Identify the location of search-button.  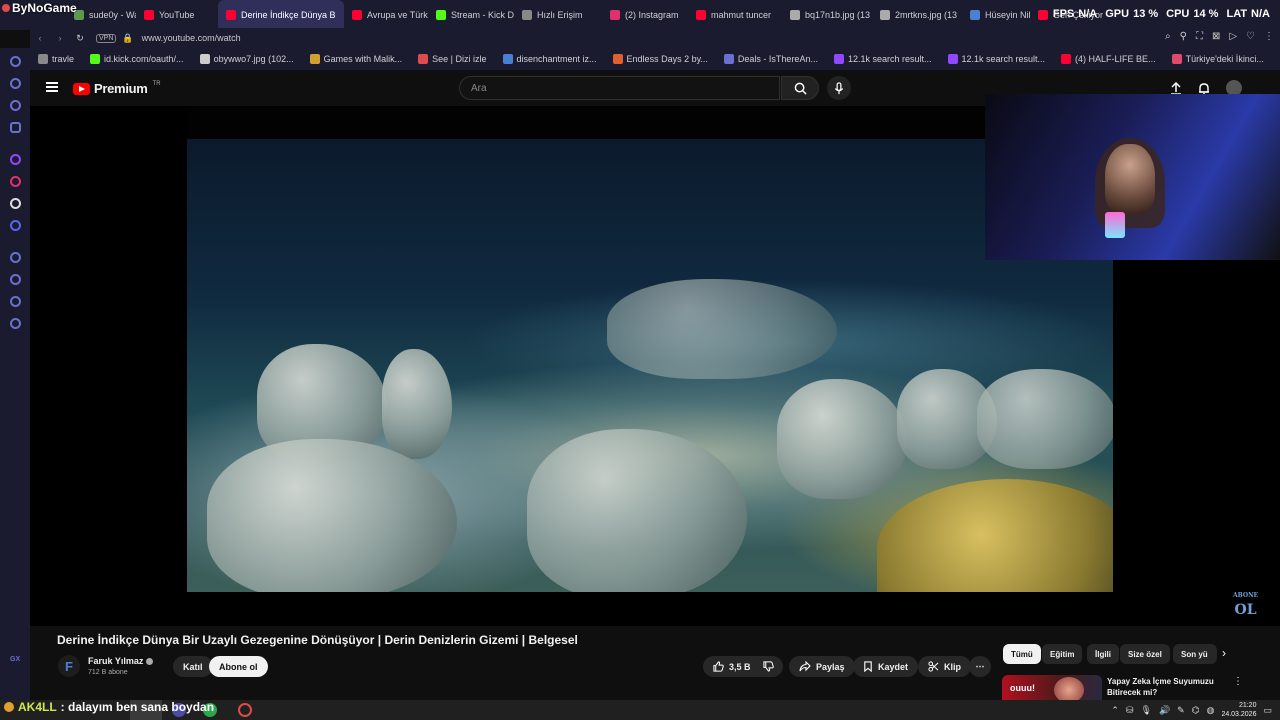
(800, 88).